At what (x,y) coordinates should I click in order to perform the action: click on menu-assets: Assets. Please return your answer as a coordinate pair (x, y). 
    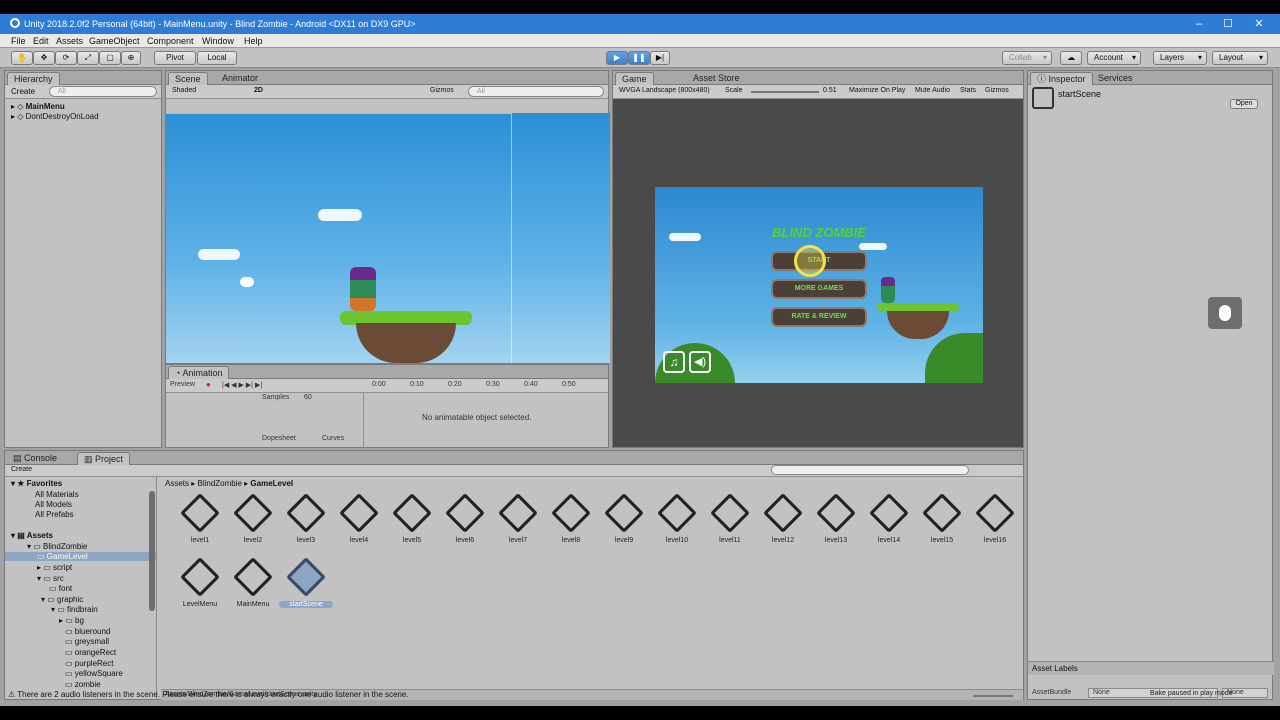
    Looking at the image, I should click on (69, 41).